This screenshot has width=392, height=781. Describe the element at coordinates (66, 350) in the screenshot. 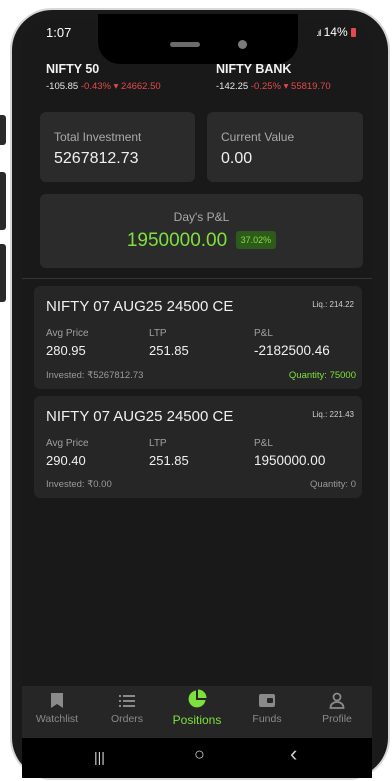

I see `avg-price-value: 280.95` at that location.